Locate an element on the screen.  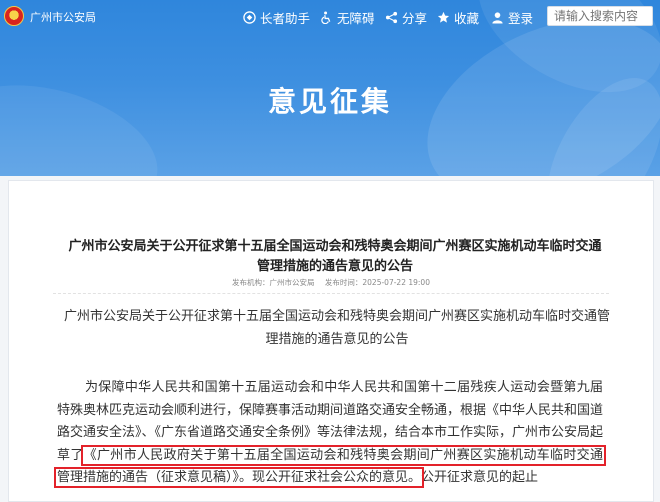
search-input is located at coordinates (600, 16).